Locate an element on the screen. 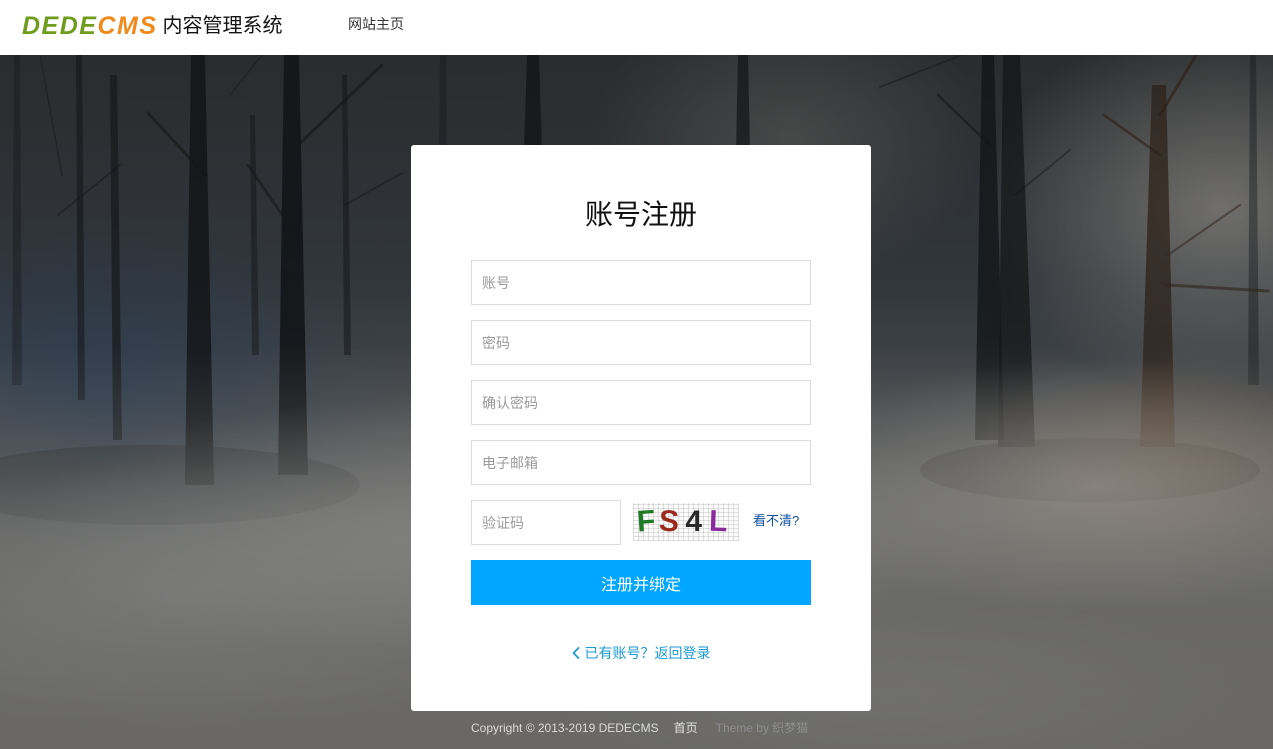  password-input is located at coordinates (641, 342).